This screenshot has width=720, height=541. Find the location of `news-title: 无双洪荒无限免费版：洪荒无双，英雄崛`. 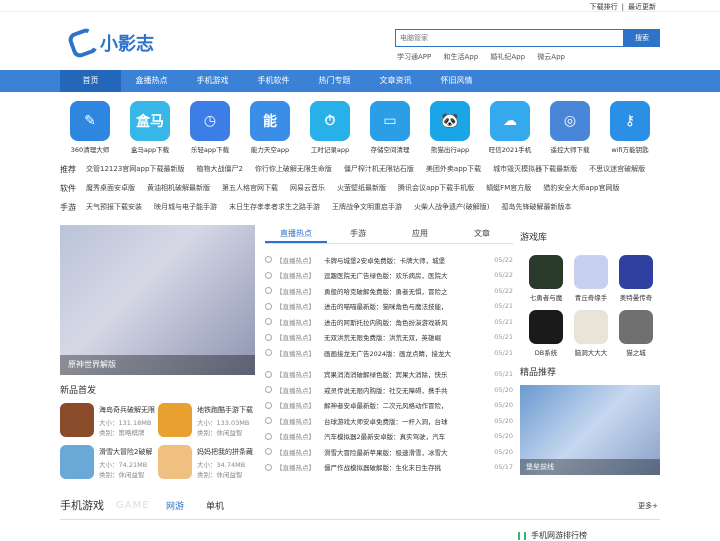

news-title: 无双洪荒无限免费版：洪荒无双，英雄崛 is located at coordinates (407, 337).